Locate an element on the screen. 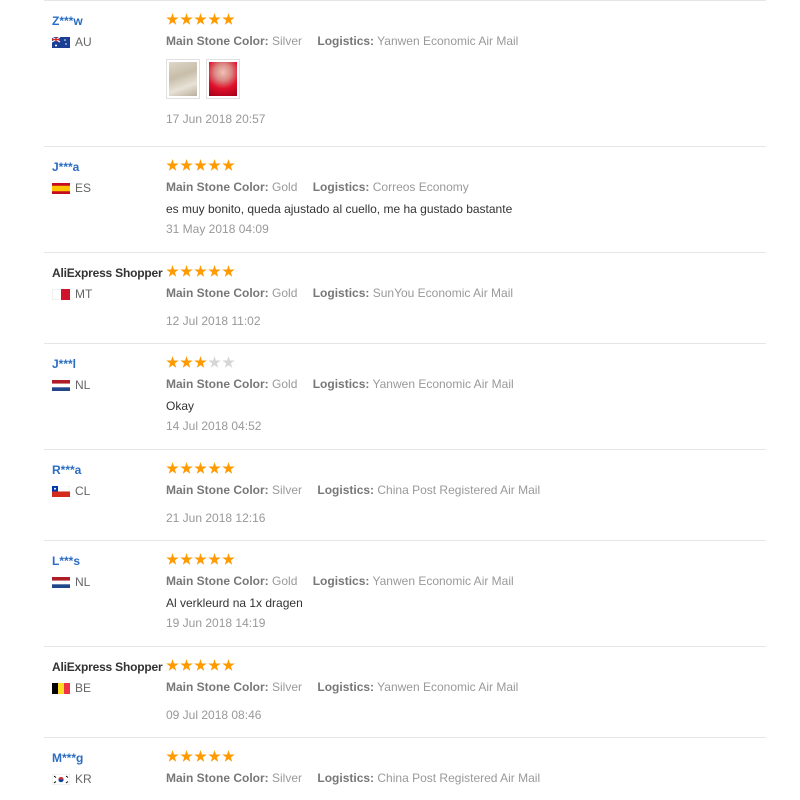 Image resolution: width=800 pixels, height=800 pixels. star-empty-icon is located at coordinates (214, 362).